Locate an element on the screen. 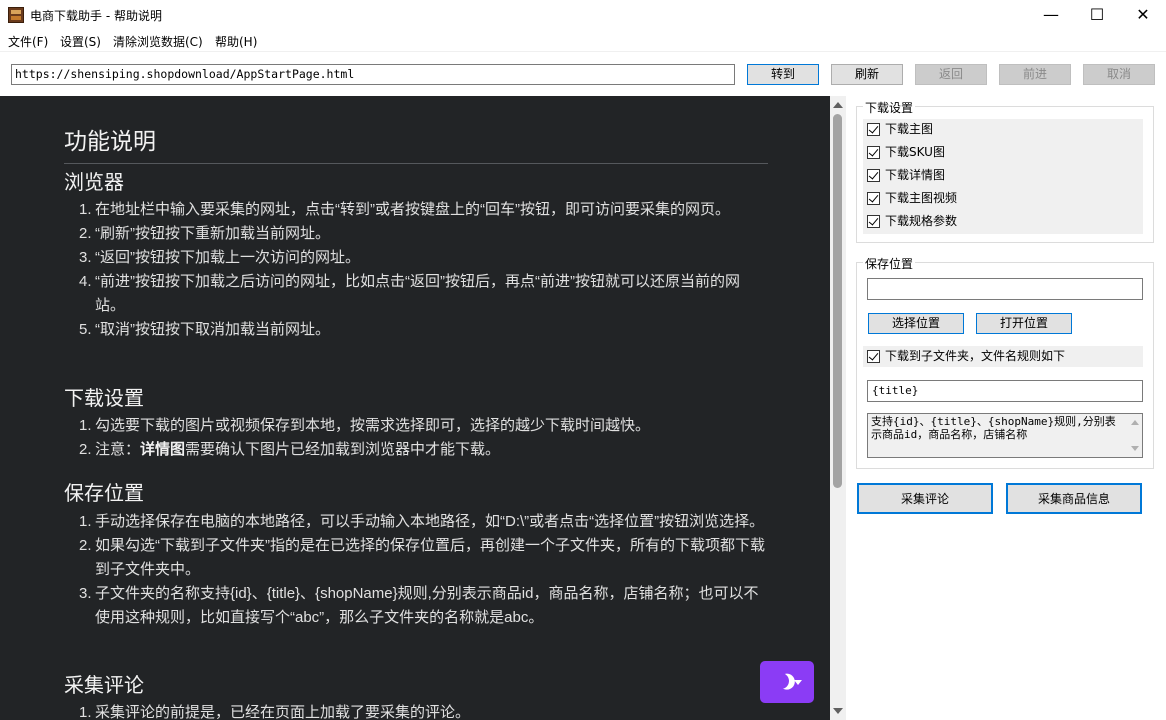 This screenshot has width=1166, height=720. list-item: 3. “返回”按钮按下加载上一次访问的网址。 is located at coordinates (219, 257).